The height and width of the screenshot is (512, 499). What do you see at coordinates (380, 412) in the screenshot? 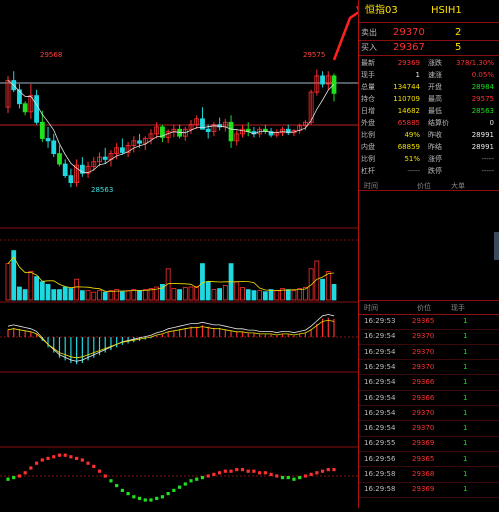
I see `tick-time: 16:29:54` at bounding box center [380, 412].